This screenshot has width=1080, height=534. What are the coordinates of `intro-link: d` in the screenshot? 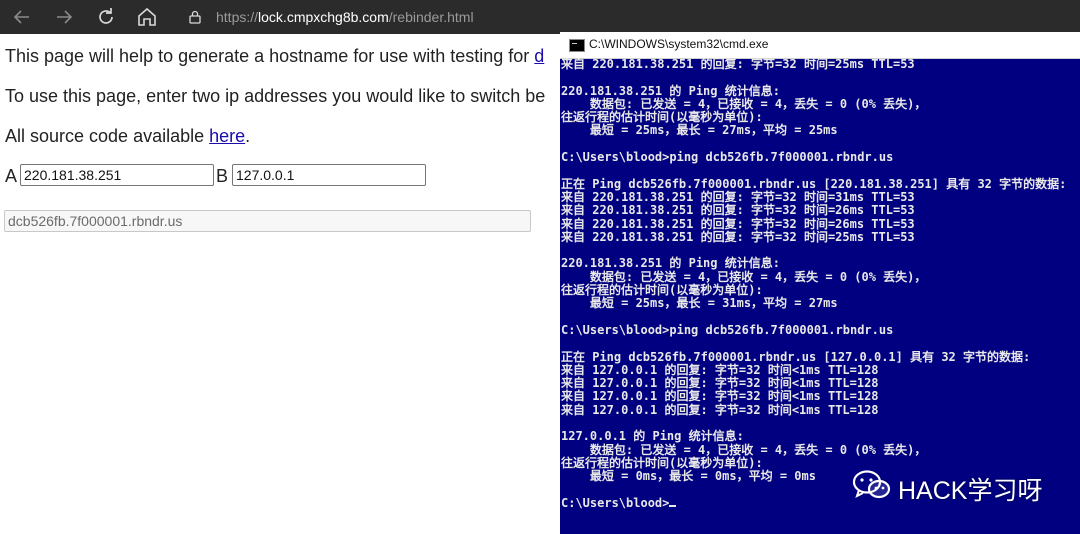 It's located at (539, 56).